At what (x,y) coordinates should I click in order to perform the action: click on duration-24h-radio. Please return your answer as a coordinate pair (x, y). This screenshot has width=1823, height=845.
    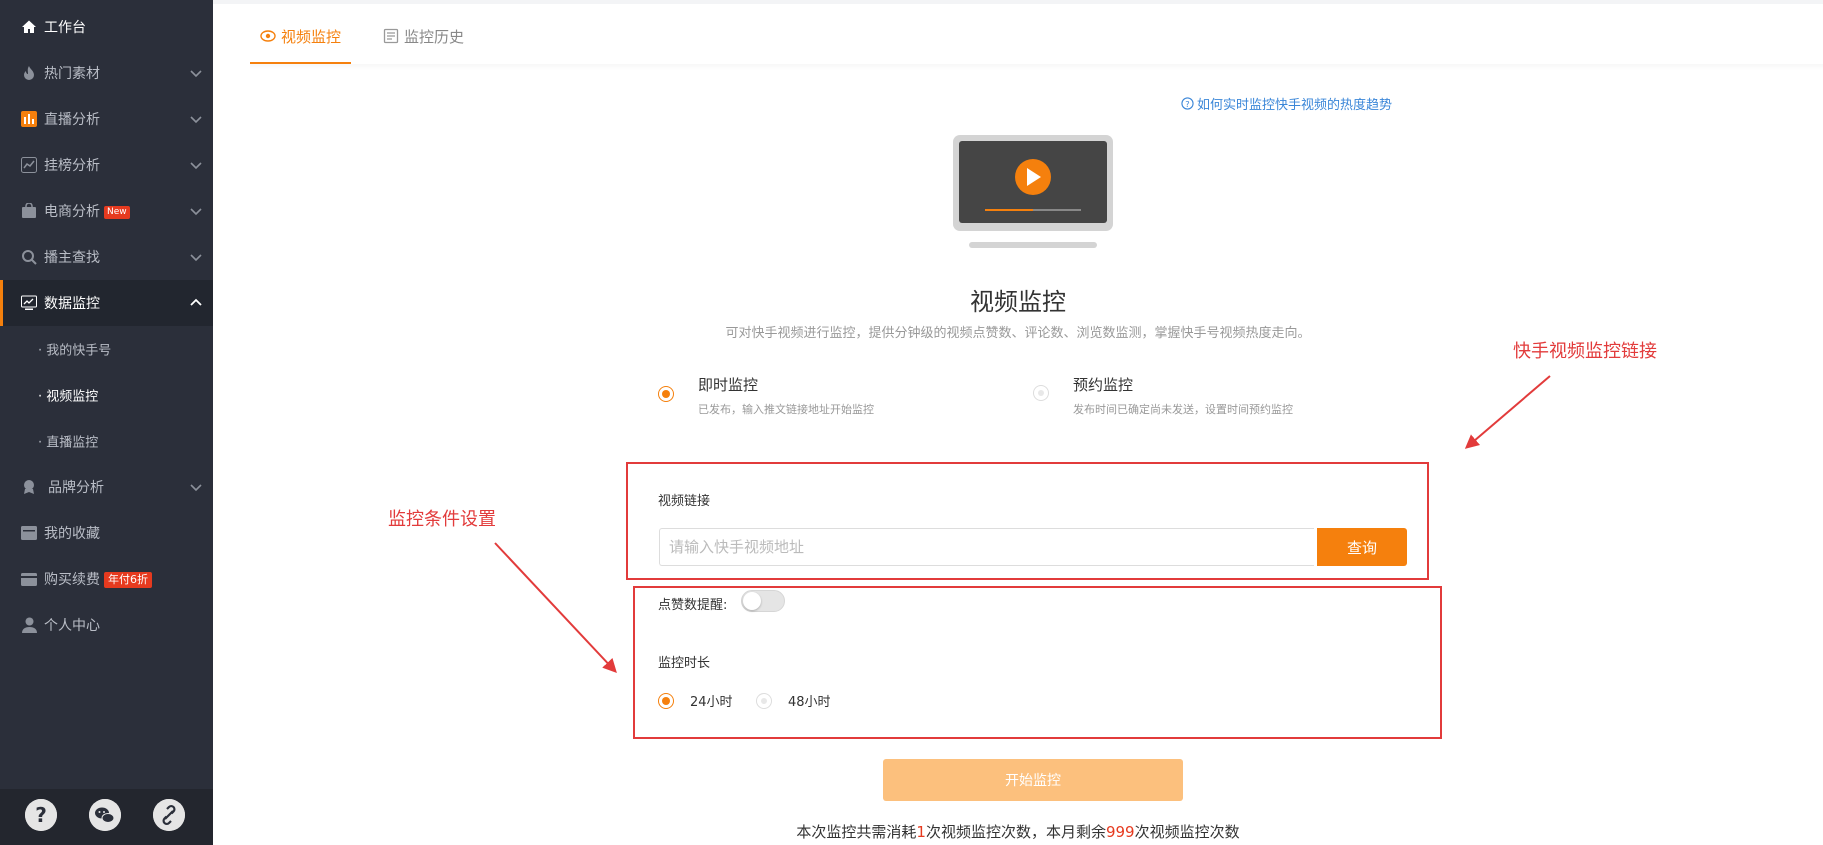
    Looking at the image, I should click on (666, 700).